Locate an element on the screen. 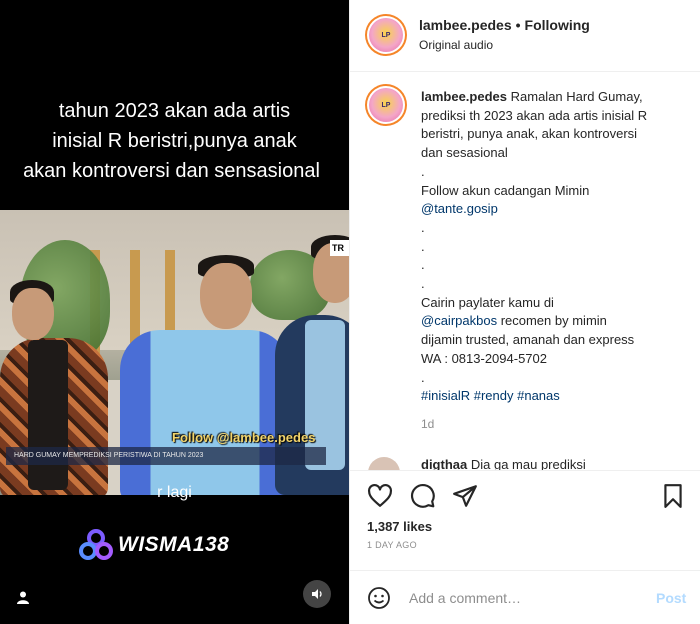  likes-count: 1,387 likes is located at coordinates (399, 526).